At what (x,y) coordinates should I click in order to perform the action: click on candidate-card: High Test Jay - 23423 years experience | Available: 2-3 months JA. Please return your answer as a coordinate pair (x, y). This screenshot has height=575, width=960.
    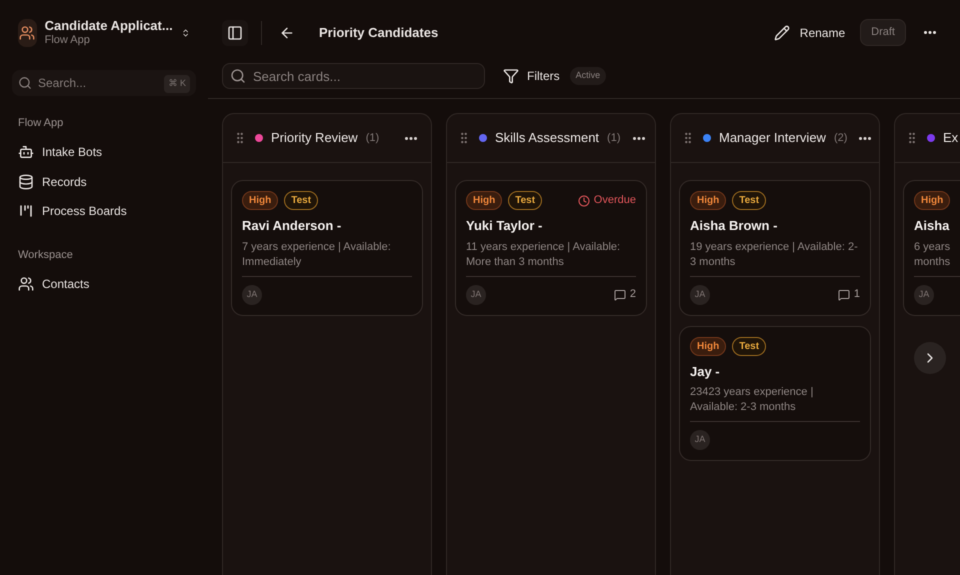
    Looking at the image, I should click on (775, 393).